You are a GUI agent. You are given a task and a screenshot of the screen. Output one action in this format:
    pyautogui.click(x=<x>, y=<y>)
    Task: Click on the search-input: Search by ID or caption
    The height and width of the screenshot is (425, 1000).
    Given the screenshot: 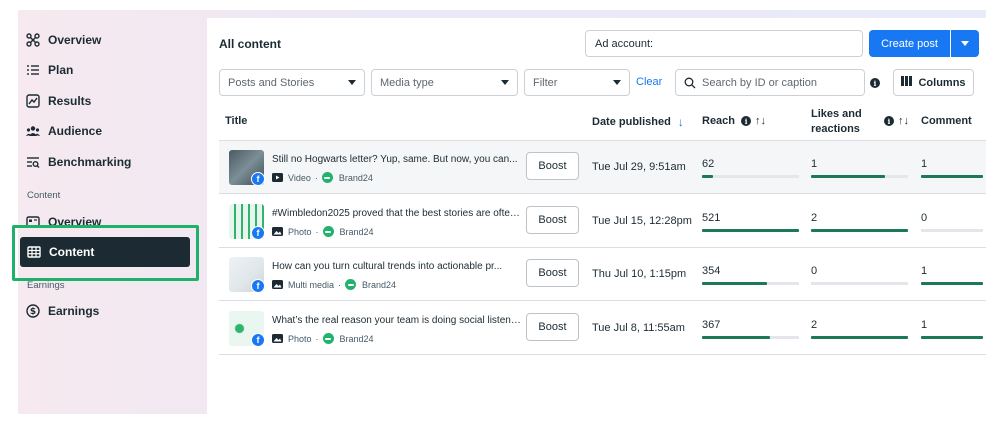 What is the action you would take?
    pyautogui.click(x=770, y=82)
    